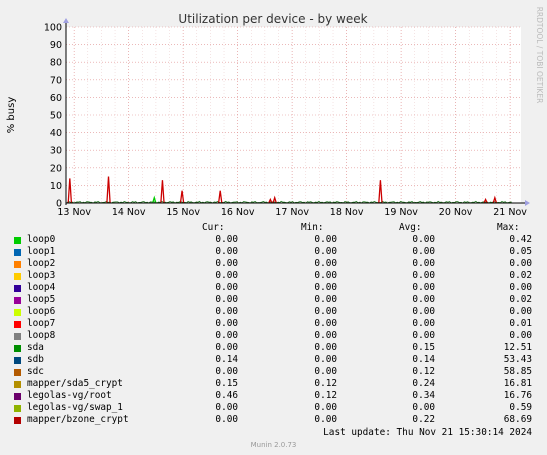 This screenshot has width=547, height=455. I want to click on legend-series-name: loop8, so click(41, 335).